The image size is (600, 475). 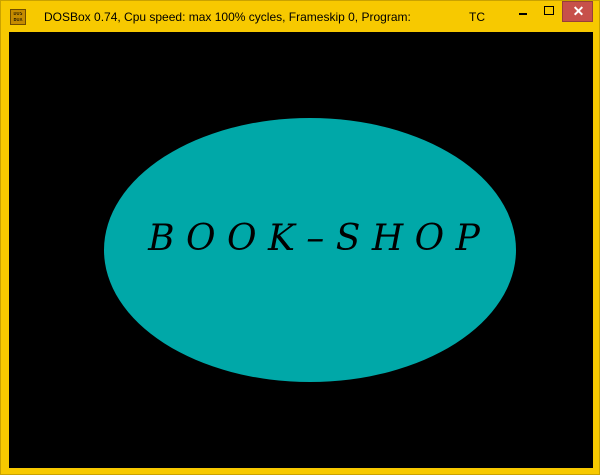 I want to click on book-shop-title: B O O K – S H O P, so click(x=313, y=238).